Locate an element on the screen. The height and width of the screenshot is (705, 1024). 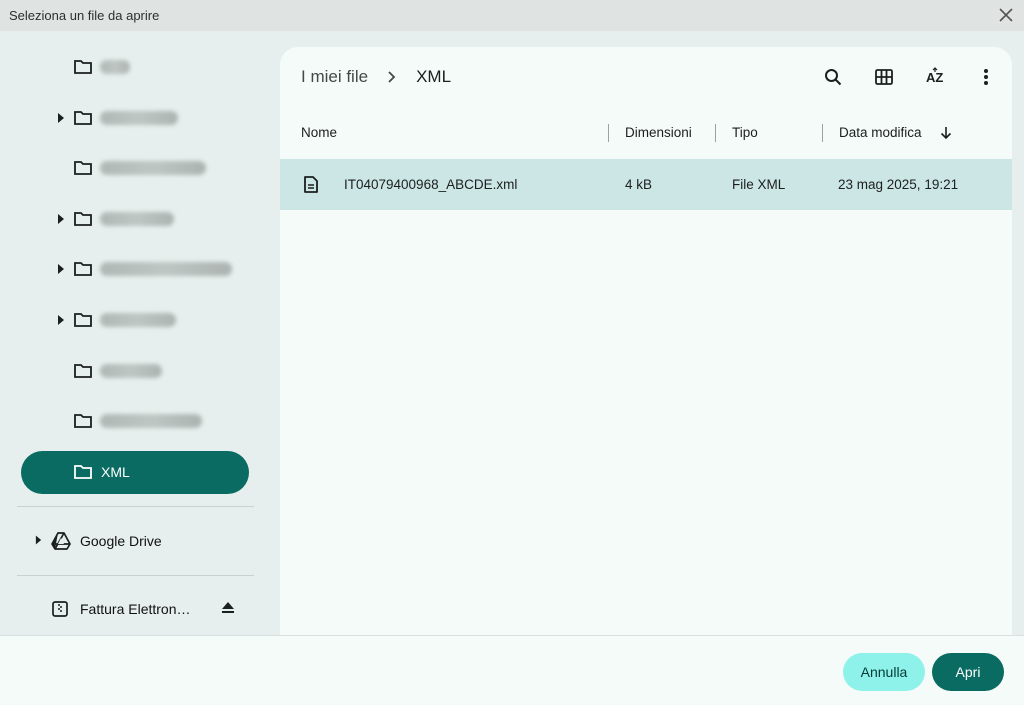
dialog-title: Seleziona un file da aprire is located at coordinates (84, 15).